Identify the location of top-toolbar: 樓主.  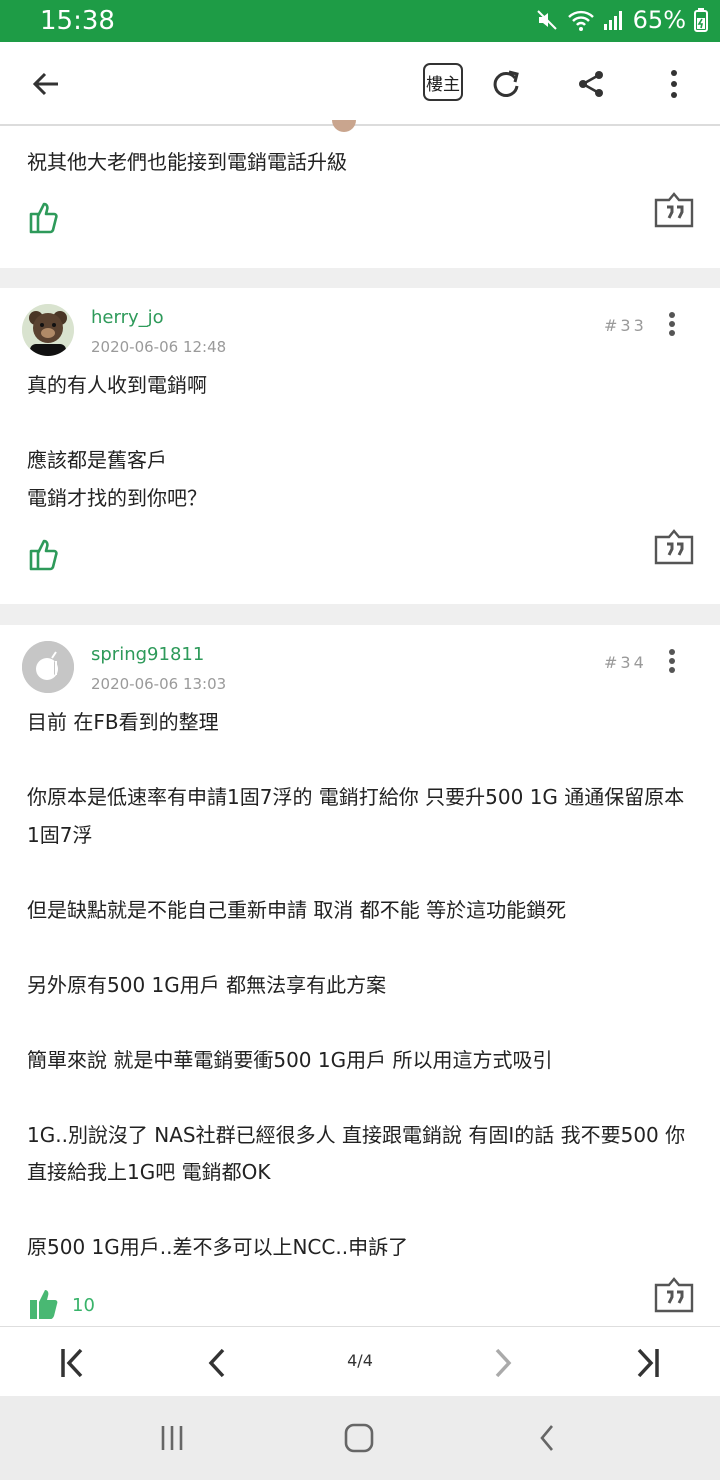
(360, 84).